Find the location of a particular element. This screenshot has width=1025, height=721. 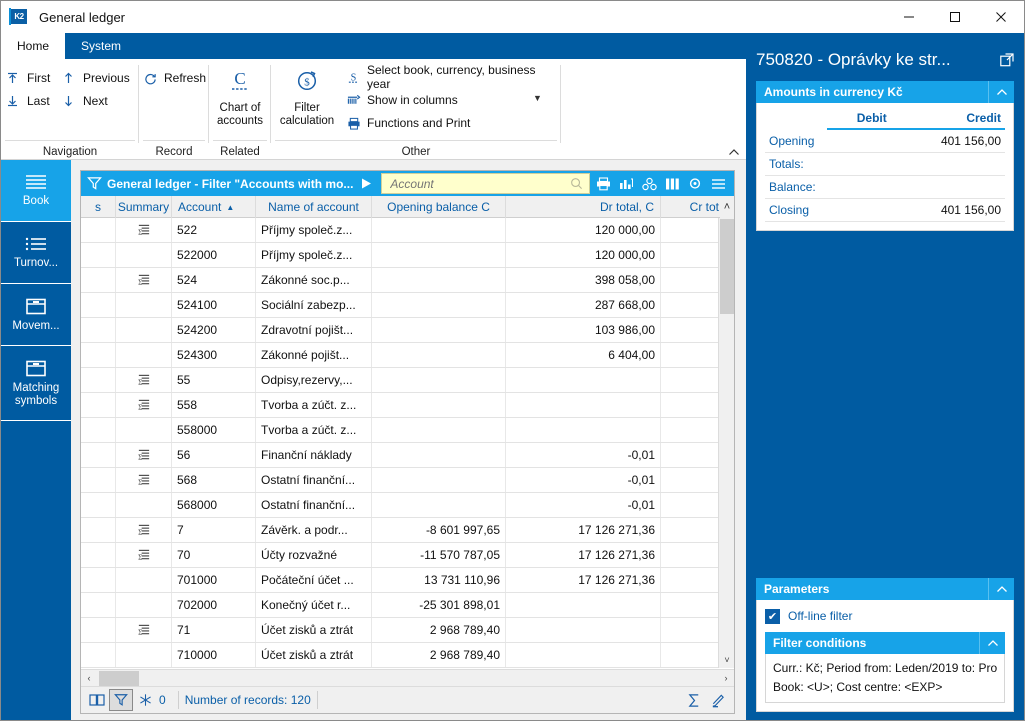

command-previous: Previous is located at coordinates (99, 78).